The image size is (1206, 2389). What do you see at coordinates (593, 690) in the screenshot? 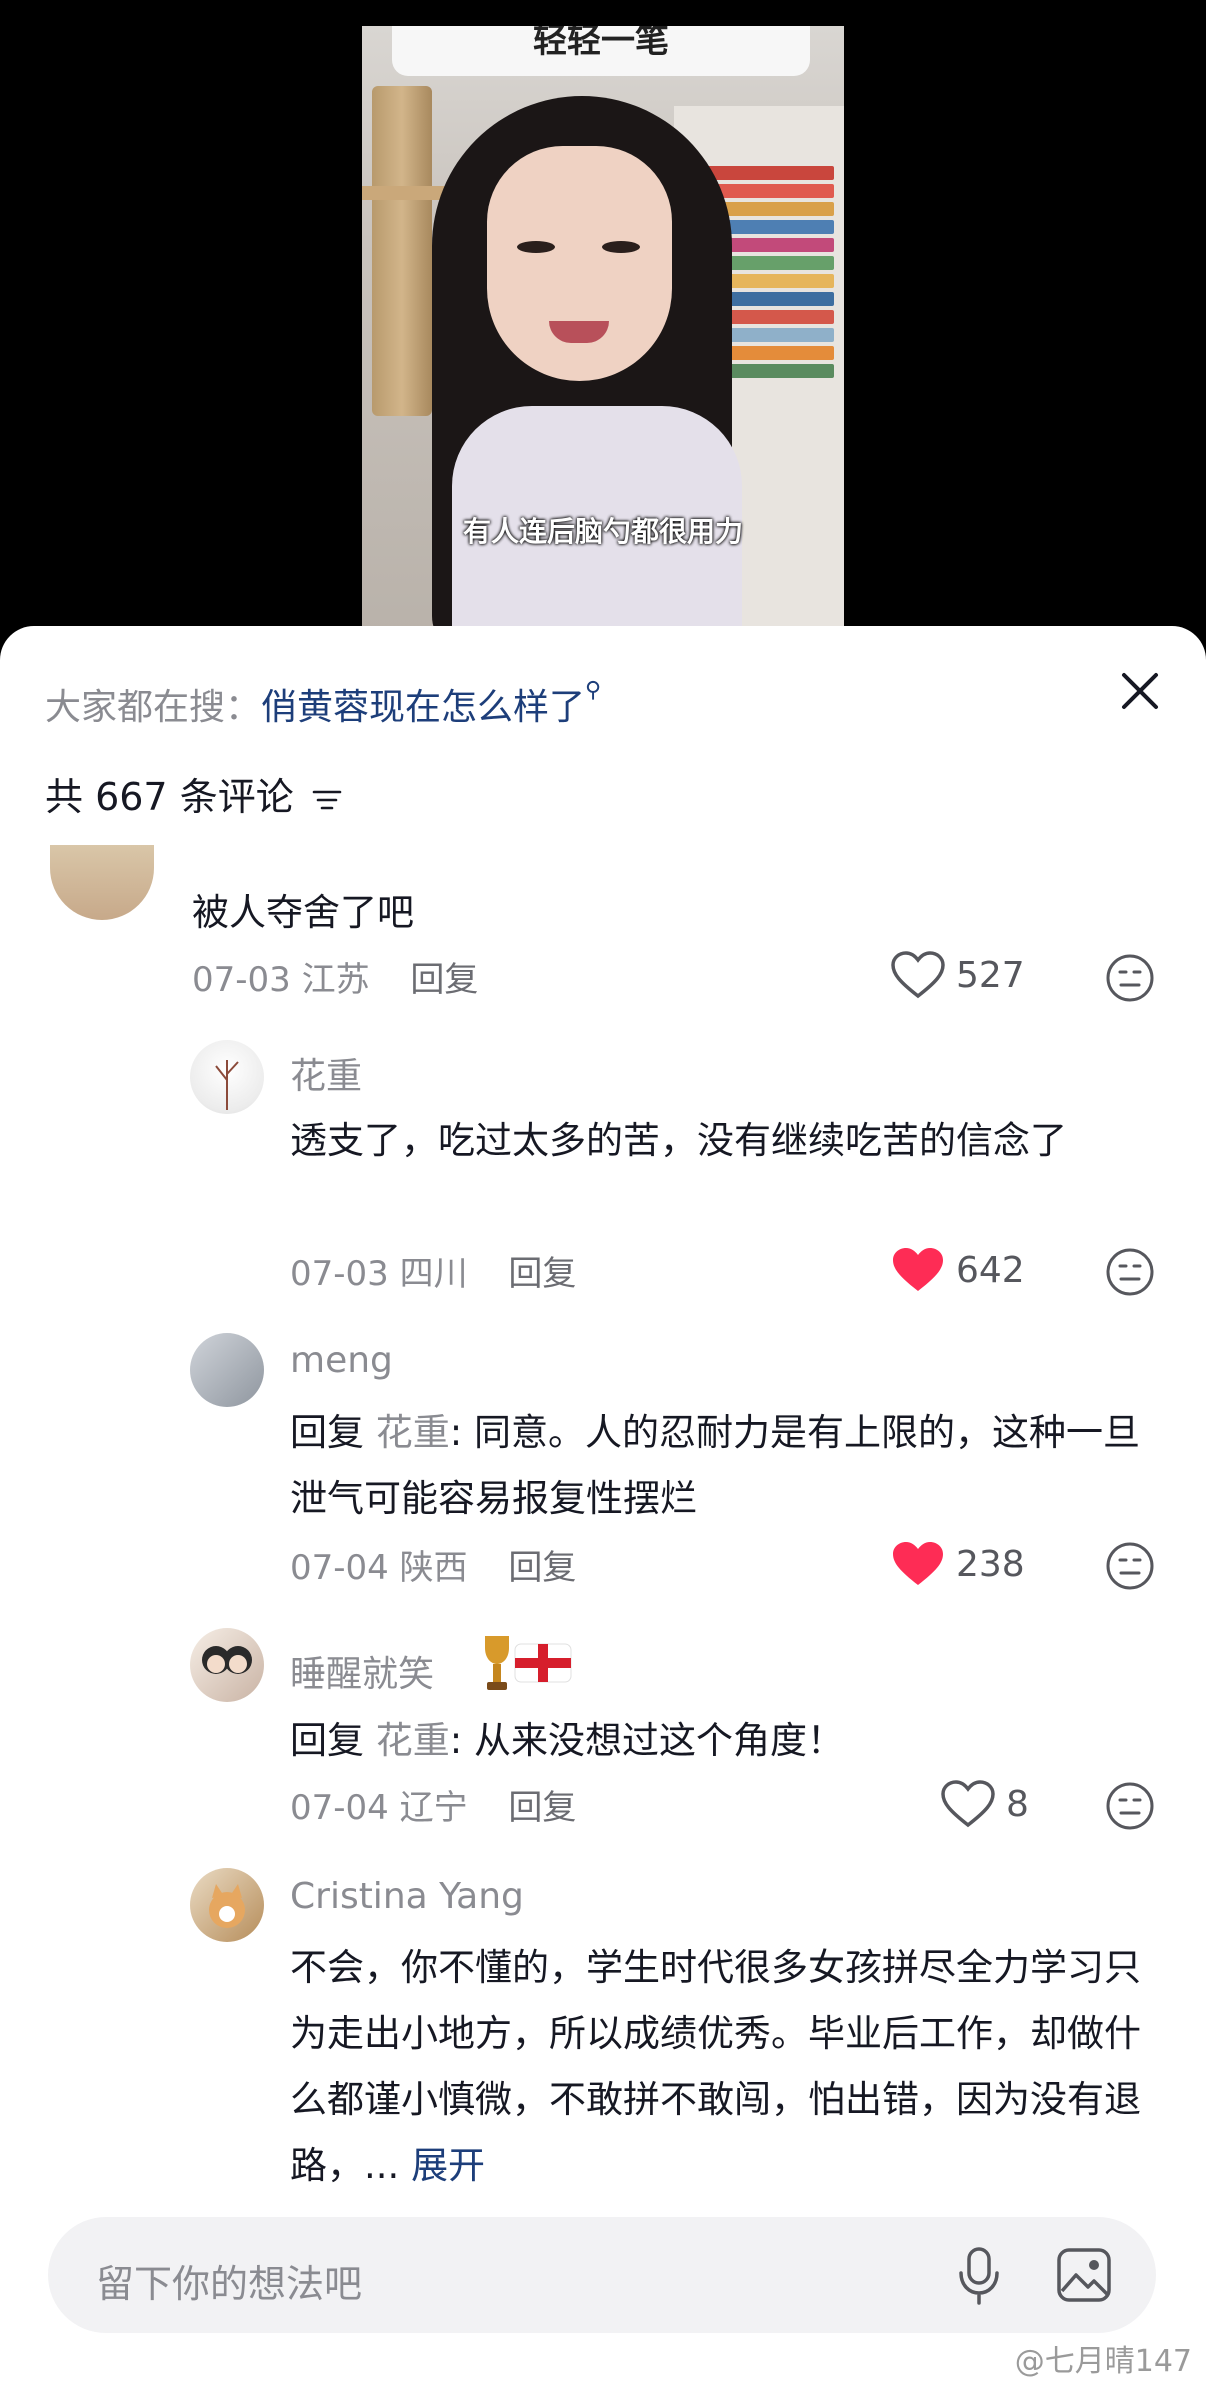
I see `search-icon: ⚲` at bounding box center [593, 690].